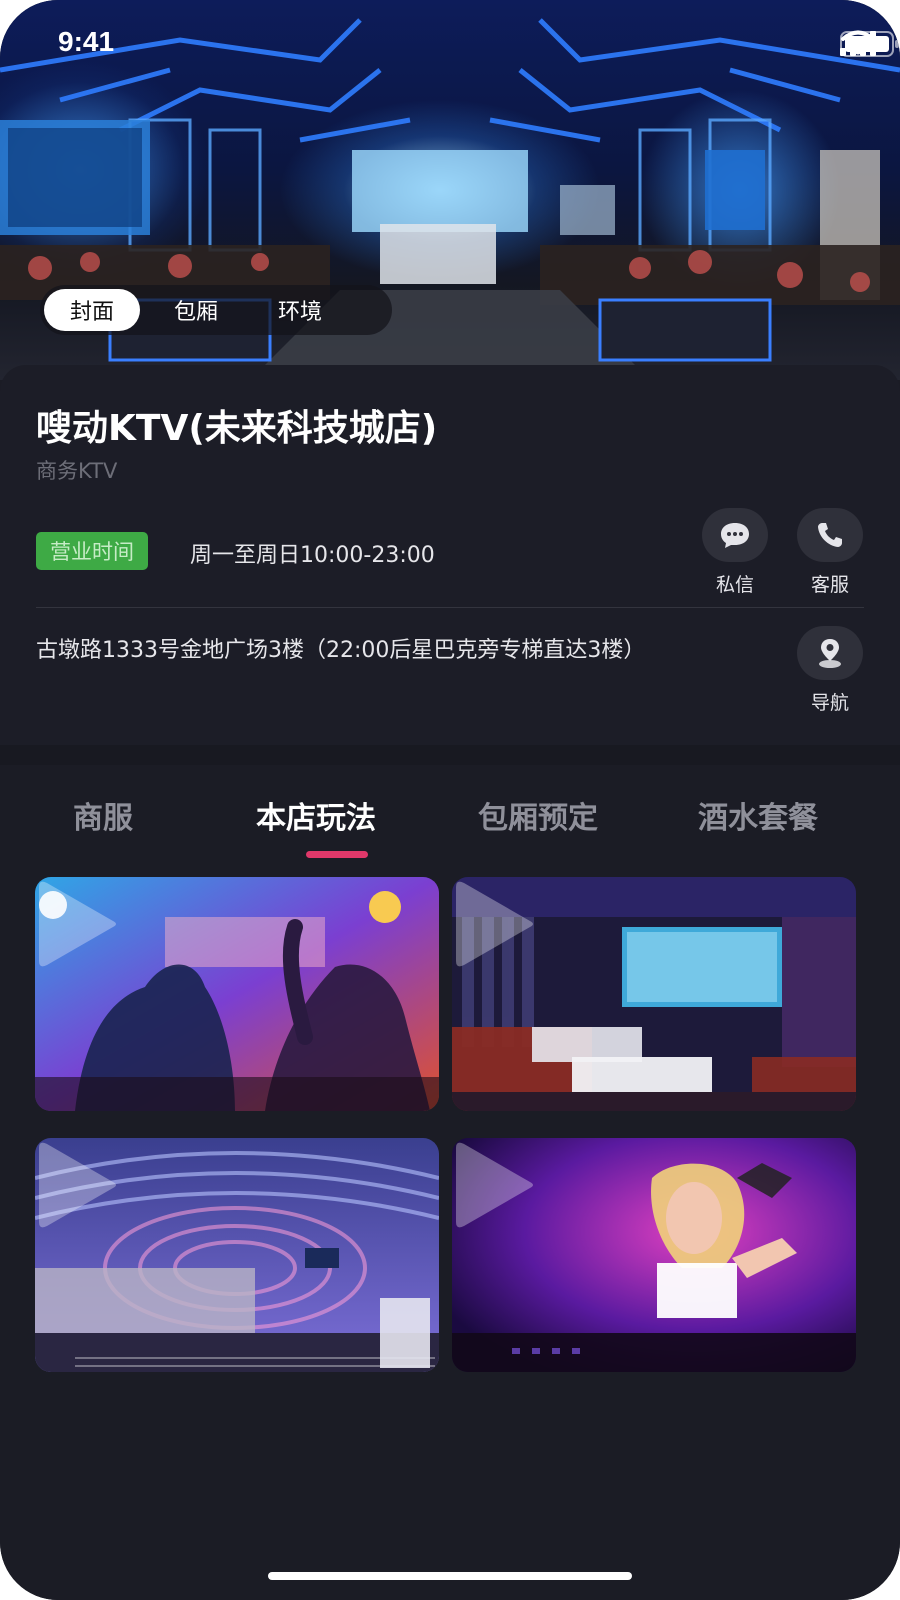 The height and width of the screenshot is (1600, 900). I want to click on section-gap, so click(450, 755).